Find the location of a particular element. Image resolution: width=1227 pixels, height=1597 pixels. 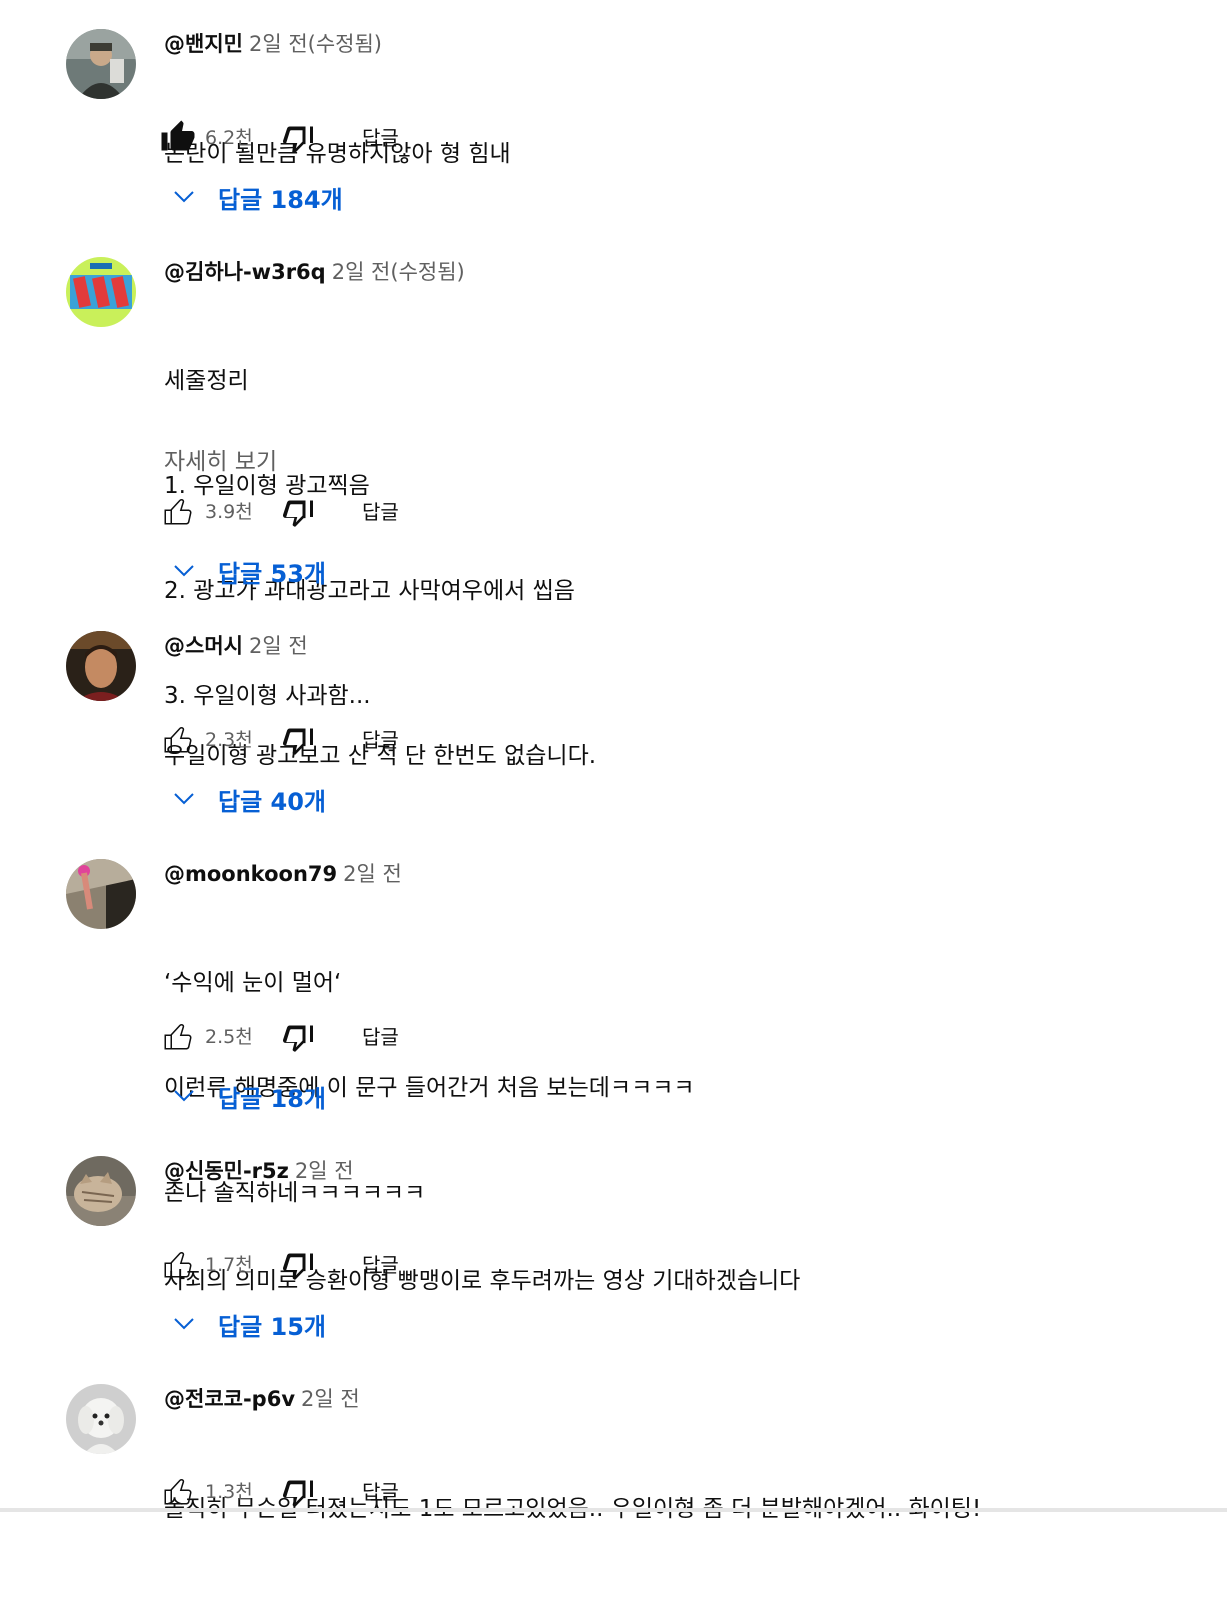

comment-actions: 2.3천 답글 is located at coordinates (310, 739).